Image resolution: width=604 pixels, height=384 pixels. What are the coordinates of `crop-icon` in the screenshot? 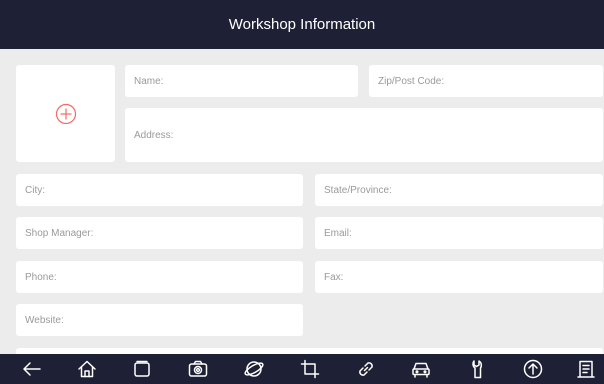 It's located at (310, 369).